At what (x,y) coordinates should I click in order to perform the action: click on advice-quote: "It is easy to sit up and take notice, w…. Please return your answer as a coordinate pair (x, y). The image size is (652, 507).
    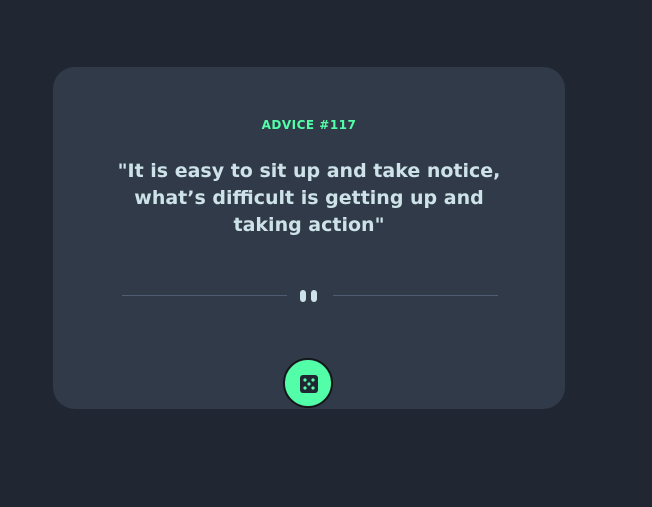
    Looking at the image, I should click on (309, 198).